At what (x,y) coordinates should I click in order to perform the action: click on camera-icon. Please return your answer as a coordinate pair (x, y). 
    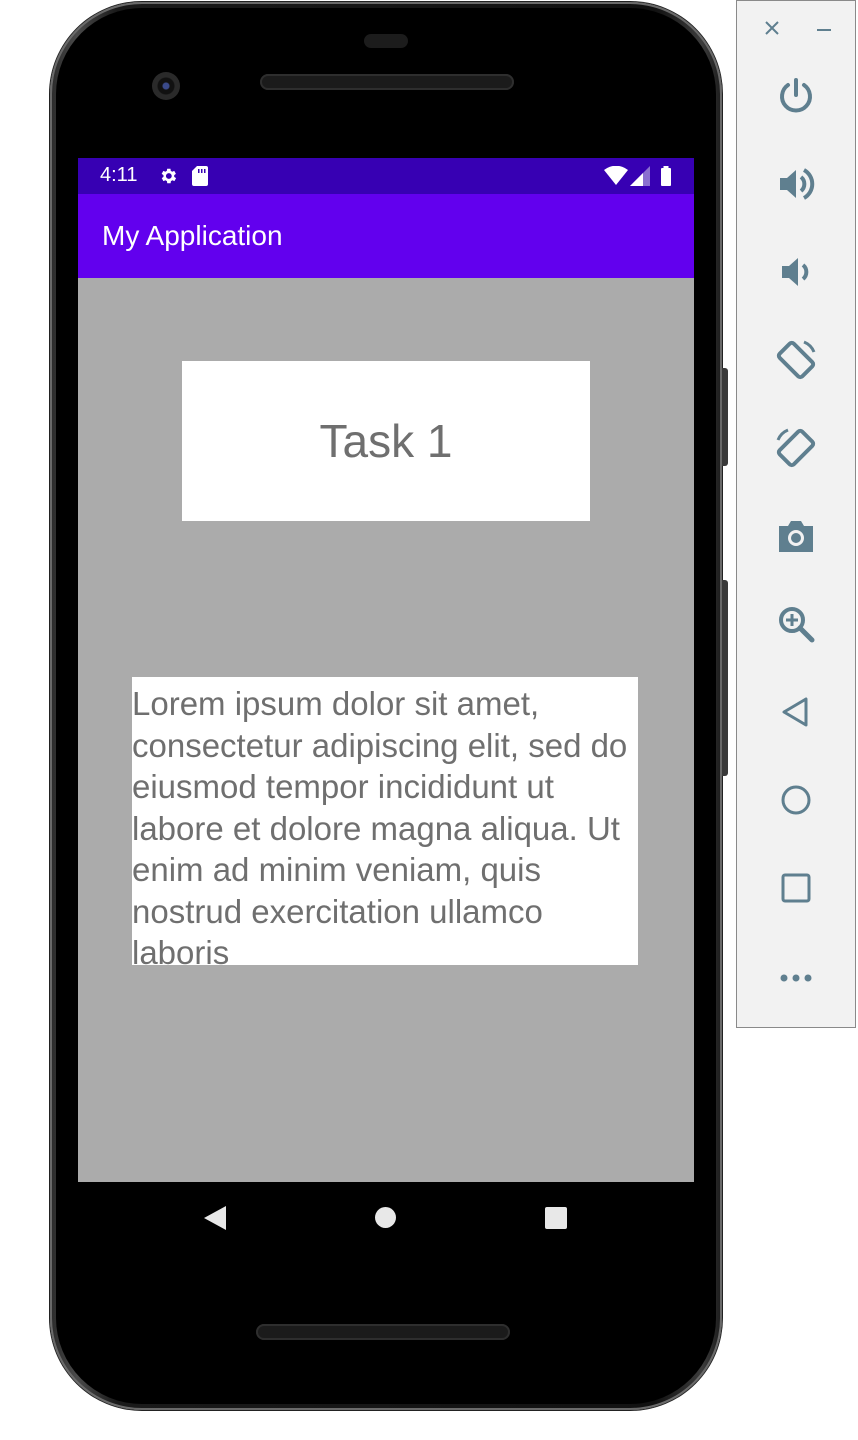
    Looking at the image, I should click on (796, 536).